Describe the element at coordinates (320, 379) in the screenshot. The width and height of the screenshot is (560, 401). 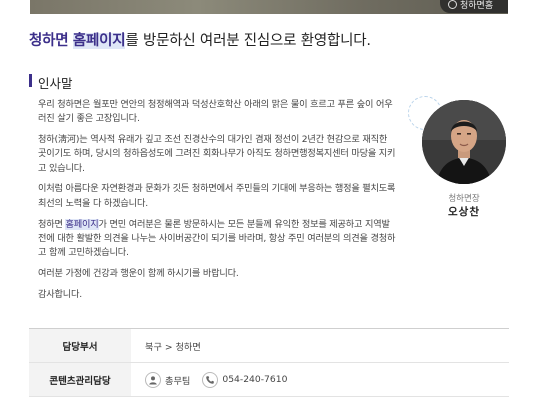
I see `manager-value: 총무팀 054-240-7610` at that location.